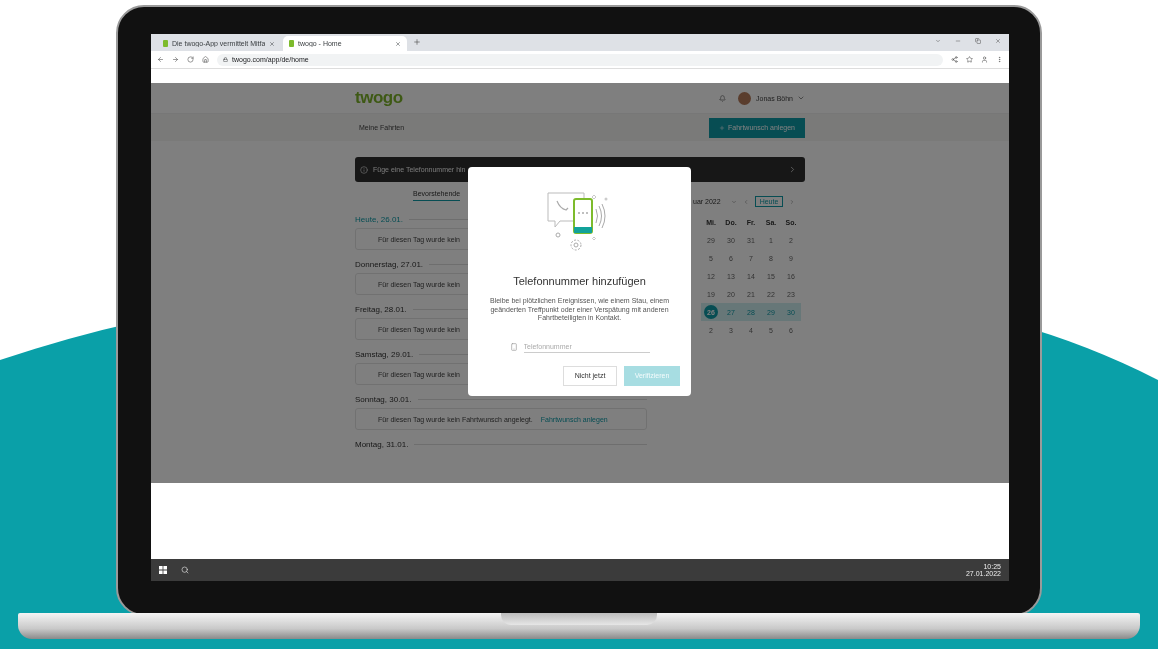 This screenshot has height=649, width=1158. Describe the element at coordinates (389, 264) in the screenshot. I see `day-heading: Donnerstag, 27.01.` at that location.